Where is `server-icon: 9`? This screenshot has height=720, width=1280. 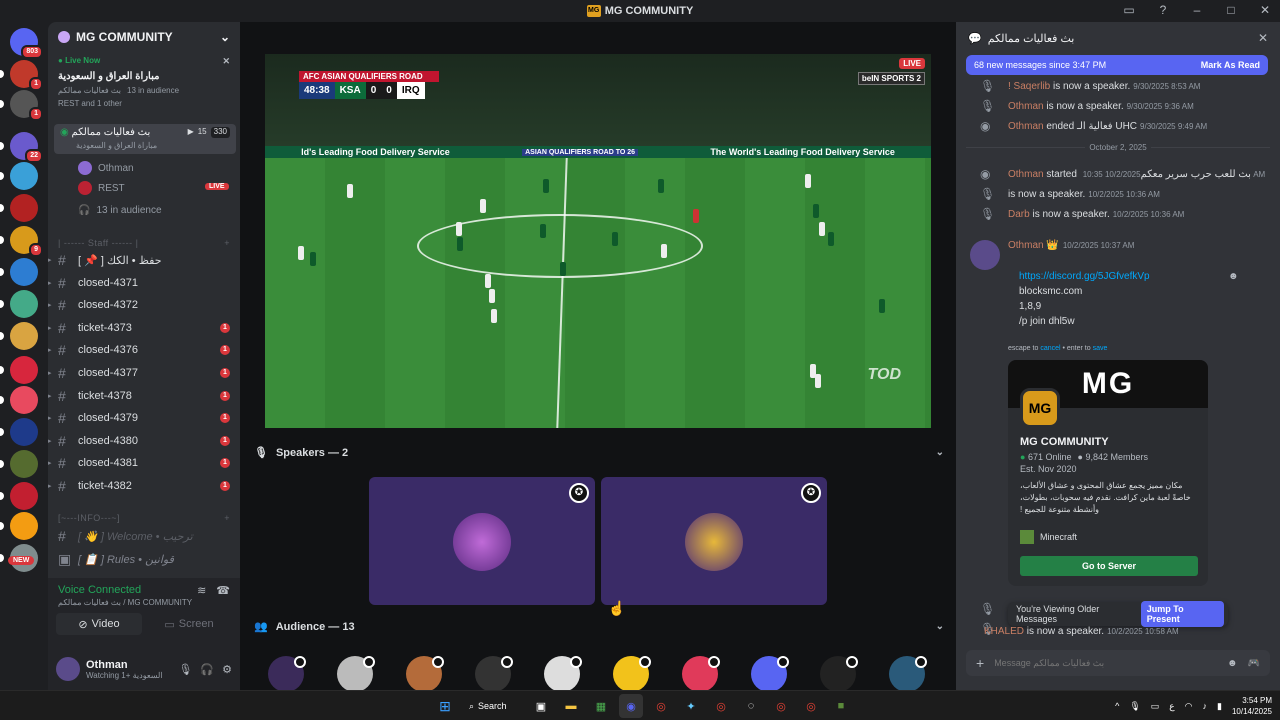 server-icon: 9 is located at coordinates (26, 241).